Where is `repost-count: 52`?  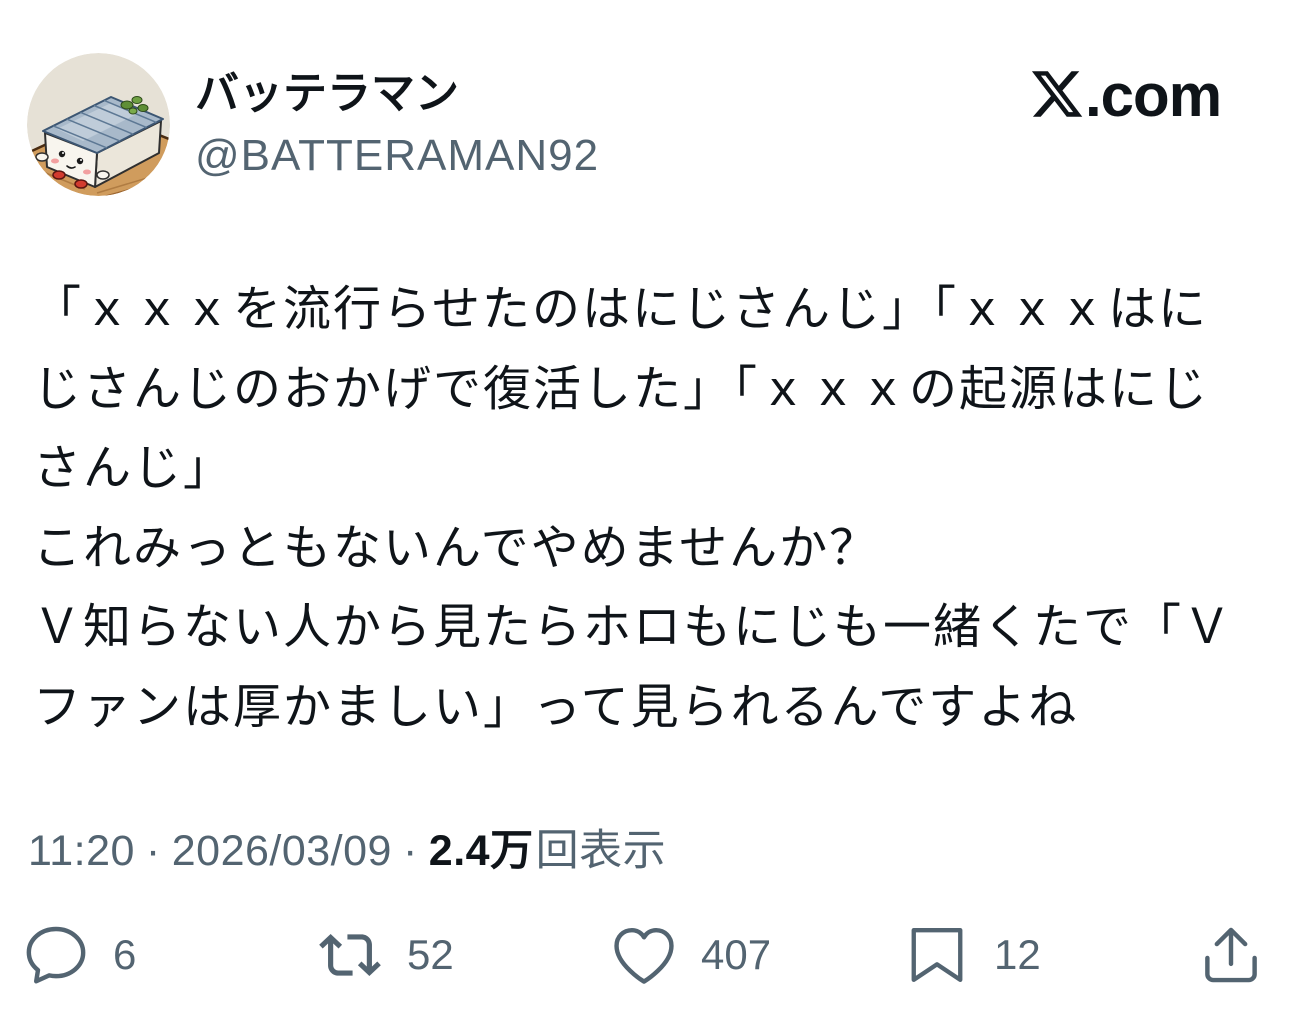 repost-count: 52 is located at coordinates (430, 954).